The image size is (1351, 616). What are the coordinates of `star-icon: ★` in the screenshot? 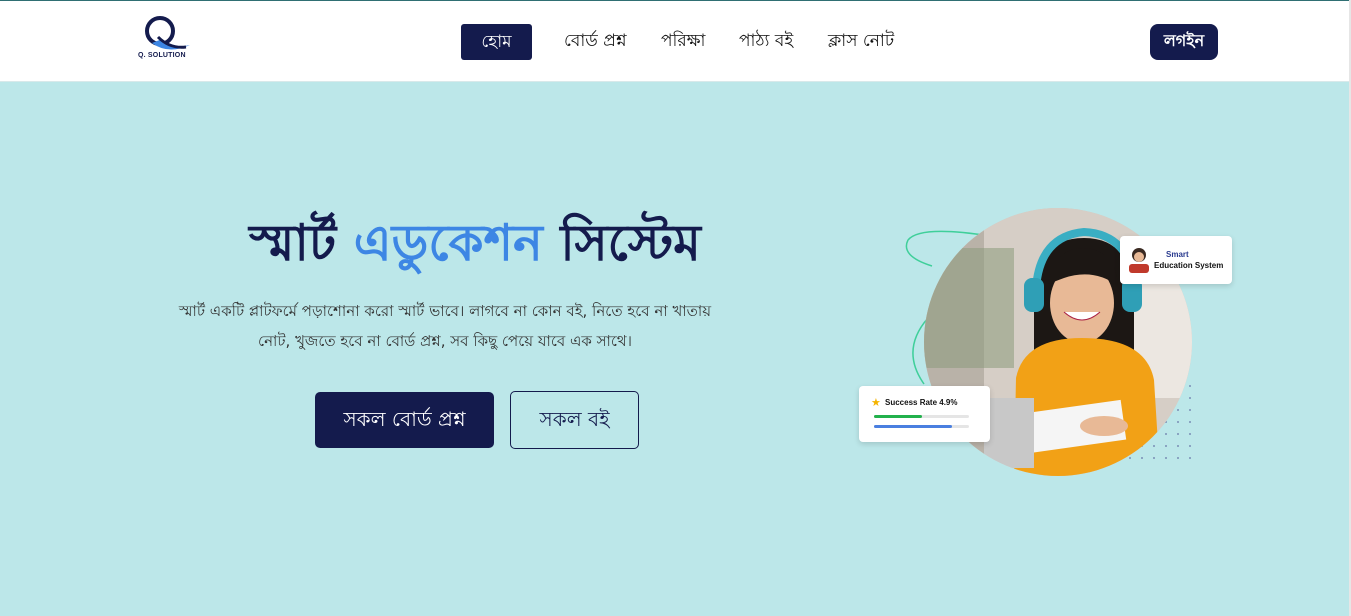 It's located at (876, 402).